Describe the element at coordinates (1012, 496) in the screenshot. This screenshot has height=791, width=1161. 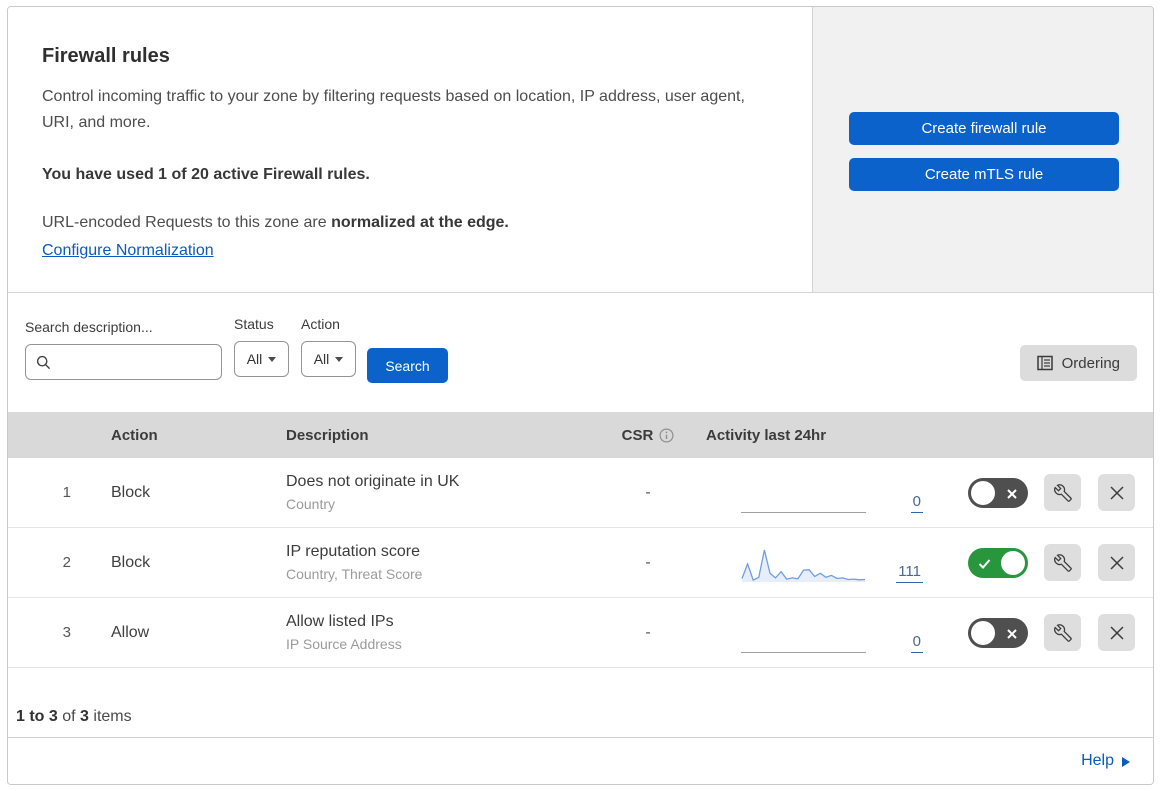
I see `toggle-off-x-icon` at that location.